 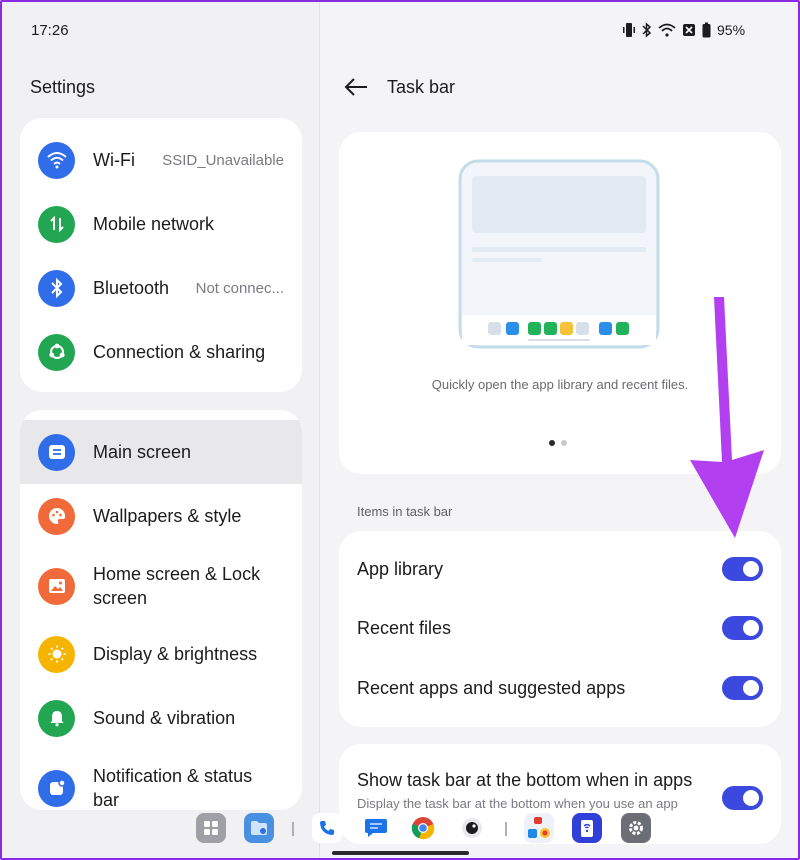 I want to click on connection-sharing-label: Connection & sharing, so click(x=179, y=351).